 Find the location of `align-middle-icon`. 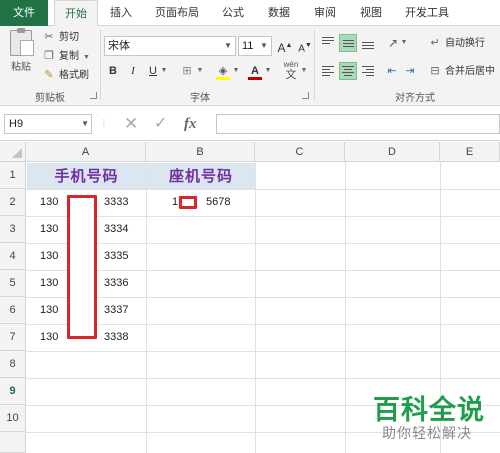

align-middle-icon is located at coordinates (348, 43).